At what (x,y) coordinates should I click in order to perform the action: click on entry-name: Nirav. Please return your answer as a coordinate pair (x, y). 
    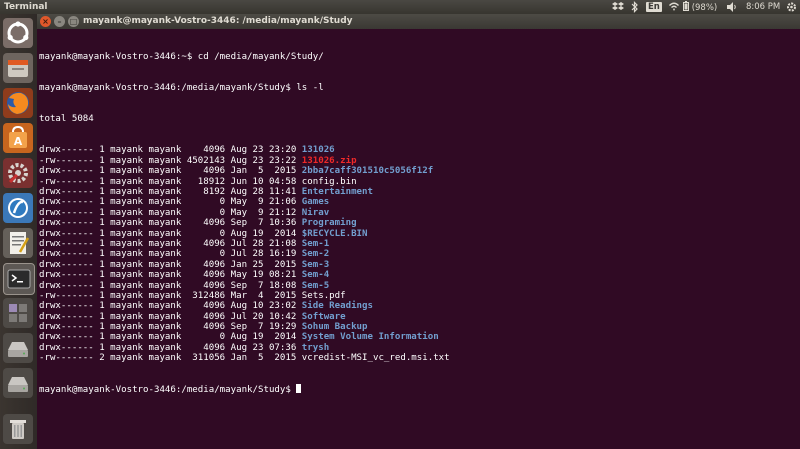
    Looking at the image, I should click on (315, 212).